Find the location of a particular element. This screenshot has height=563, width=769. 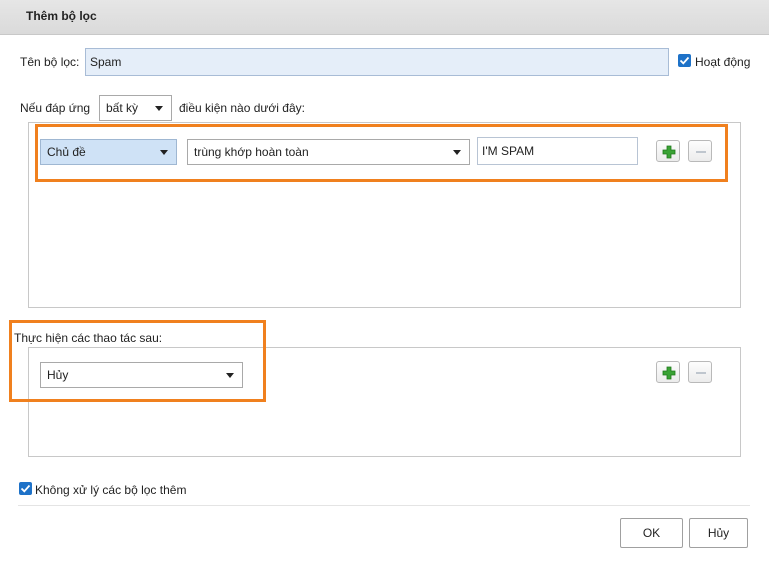

active-checkbox is located at coordinates (684, 60).